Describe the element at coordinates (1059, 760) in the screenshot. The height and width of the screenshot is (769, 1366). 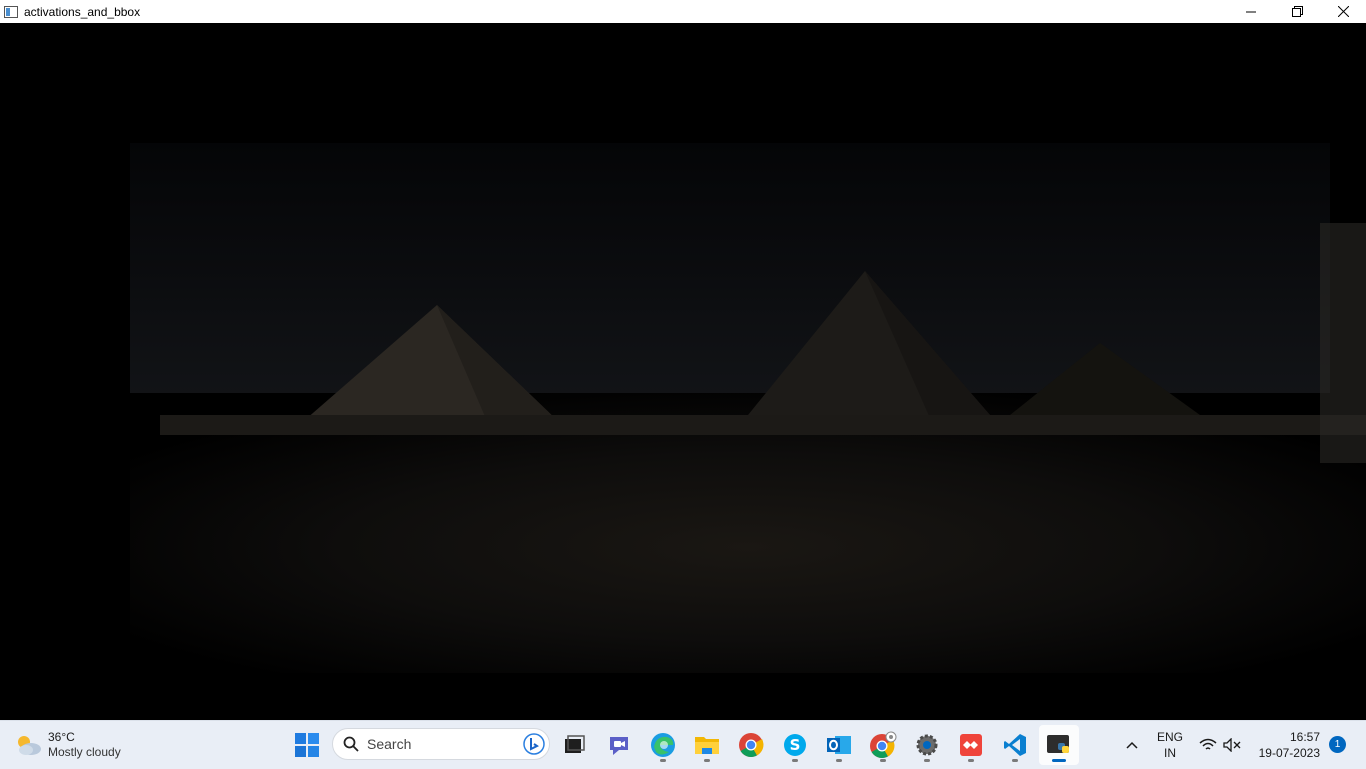
I see `active-indicator` at that location.